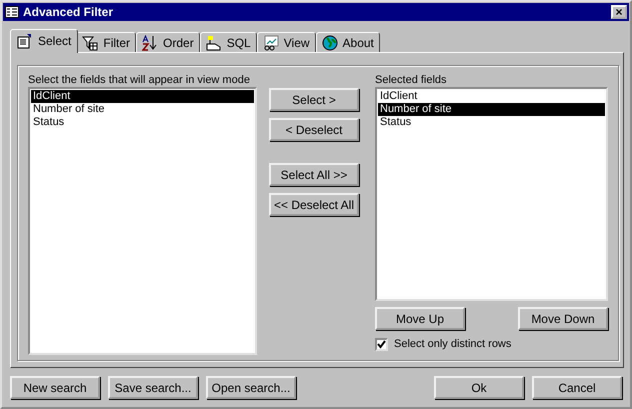  I want to click on move-button: Select All >>, so click(314, 174).